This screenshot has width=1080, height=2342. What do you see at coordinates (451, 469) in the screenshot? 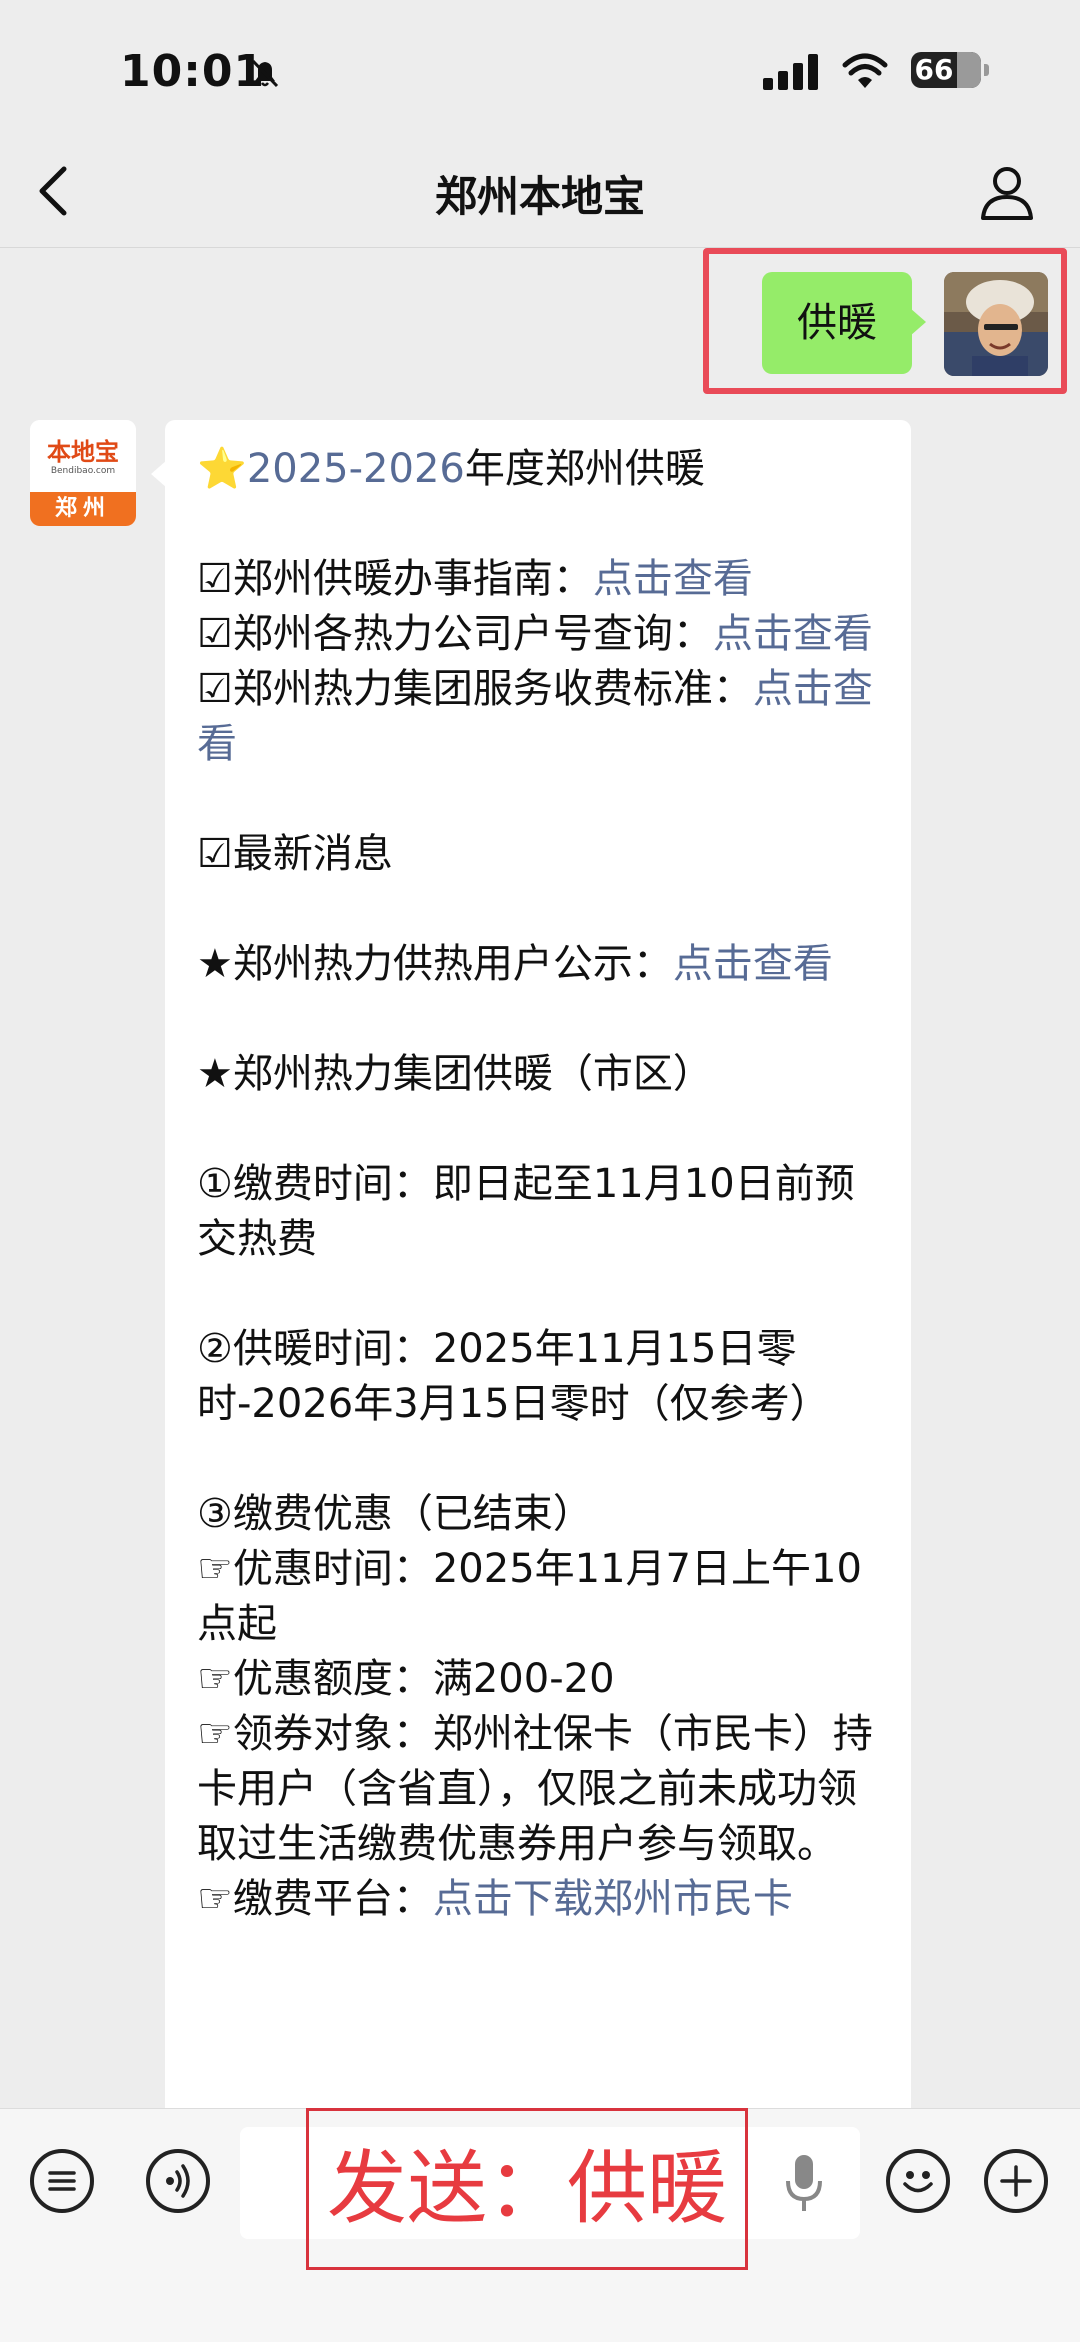
I see `reply-heading: ⭐2025-2026年度郑州供暖` at bounding box center [451, 469].